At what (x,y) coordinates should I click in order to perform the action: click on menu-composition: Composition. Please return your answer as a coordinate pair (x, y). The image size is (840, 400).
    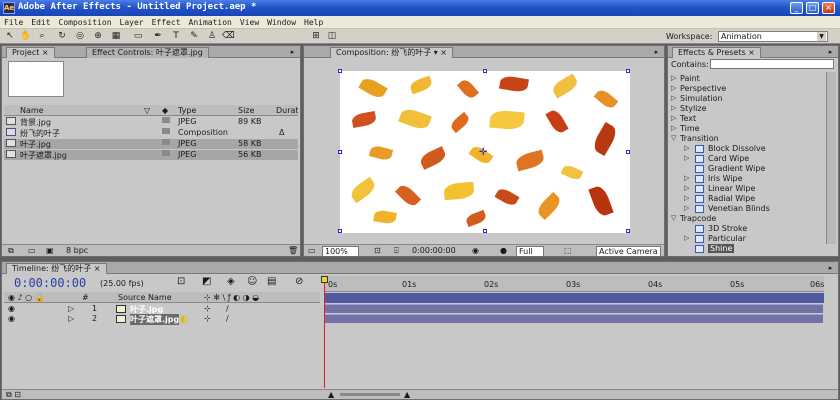
    Looking at the image, I should click on (85, 22).